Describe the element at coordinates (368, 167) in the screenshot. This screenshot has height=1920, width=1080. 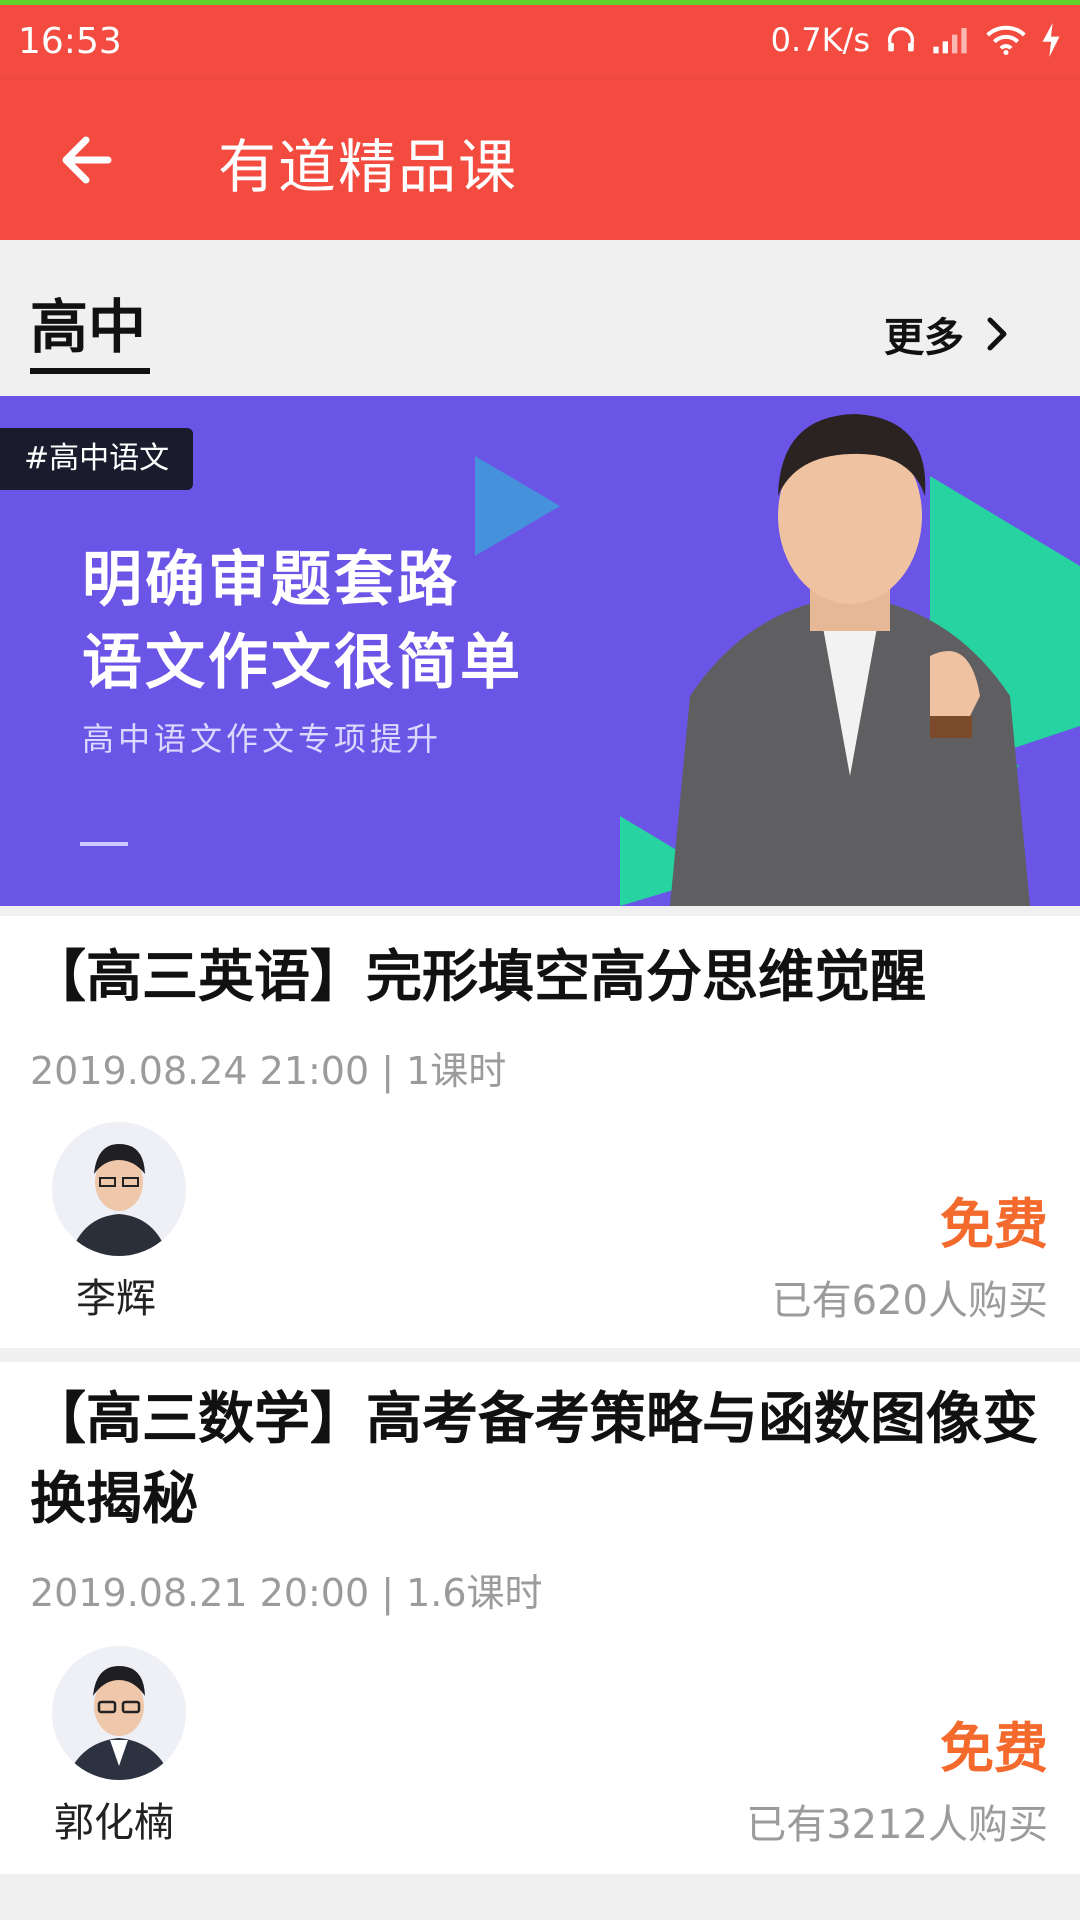
I see `page-title: 有道精品课` at that location.